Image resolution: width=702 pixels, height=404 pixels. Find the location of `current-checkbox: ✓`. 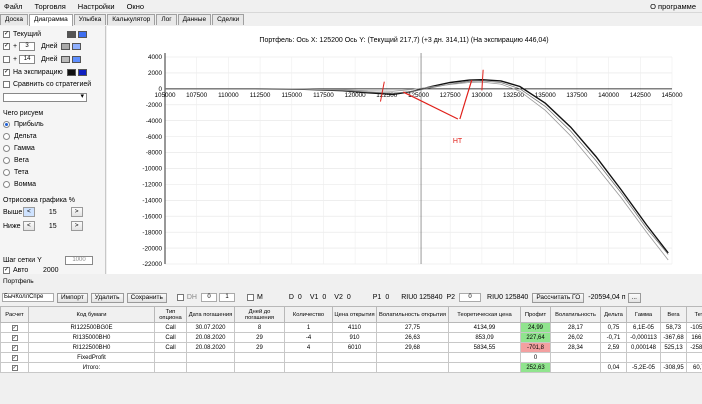

current-checkbox: ✓ is located at coordinates (6, 34).